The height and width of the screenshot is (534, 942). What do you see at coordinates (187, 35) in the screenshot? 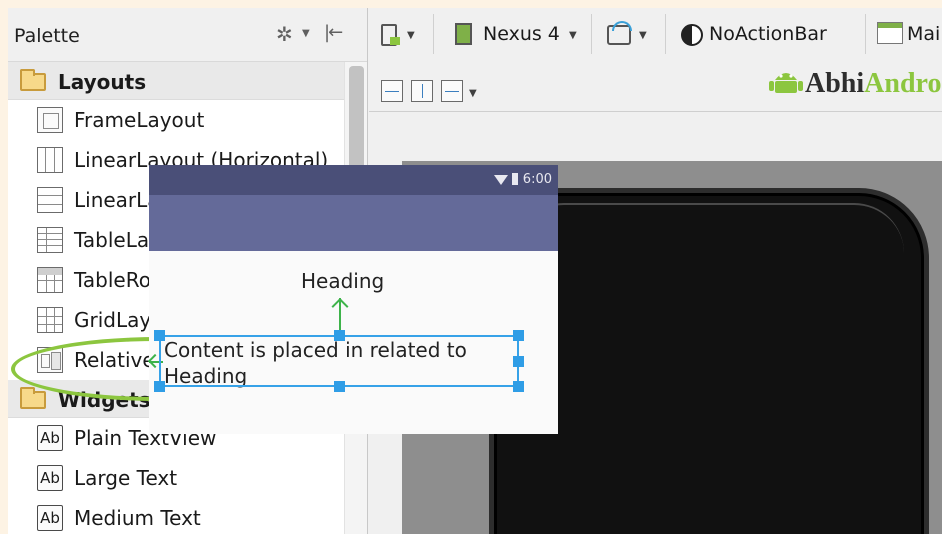
I see `palette-header: Palette ✲ ▼ |←` at bounding box center [187, 35].